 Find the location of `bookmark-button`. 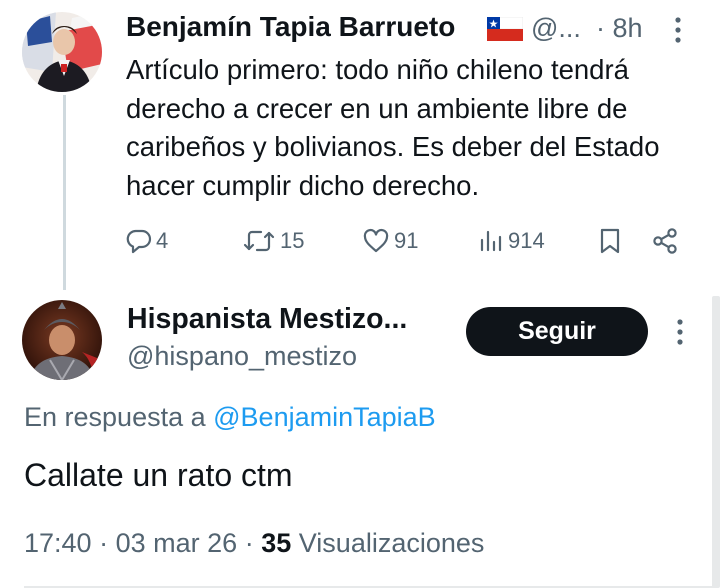

bookmark-button is located at coordinates (610, 241).